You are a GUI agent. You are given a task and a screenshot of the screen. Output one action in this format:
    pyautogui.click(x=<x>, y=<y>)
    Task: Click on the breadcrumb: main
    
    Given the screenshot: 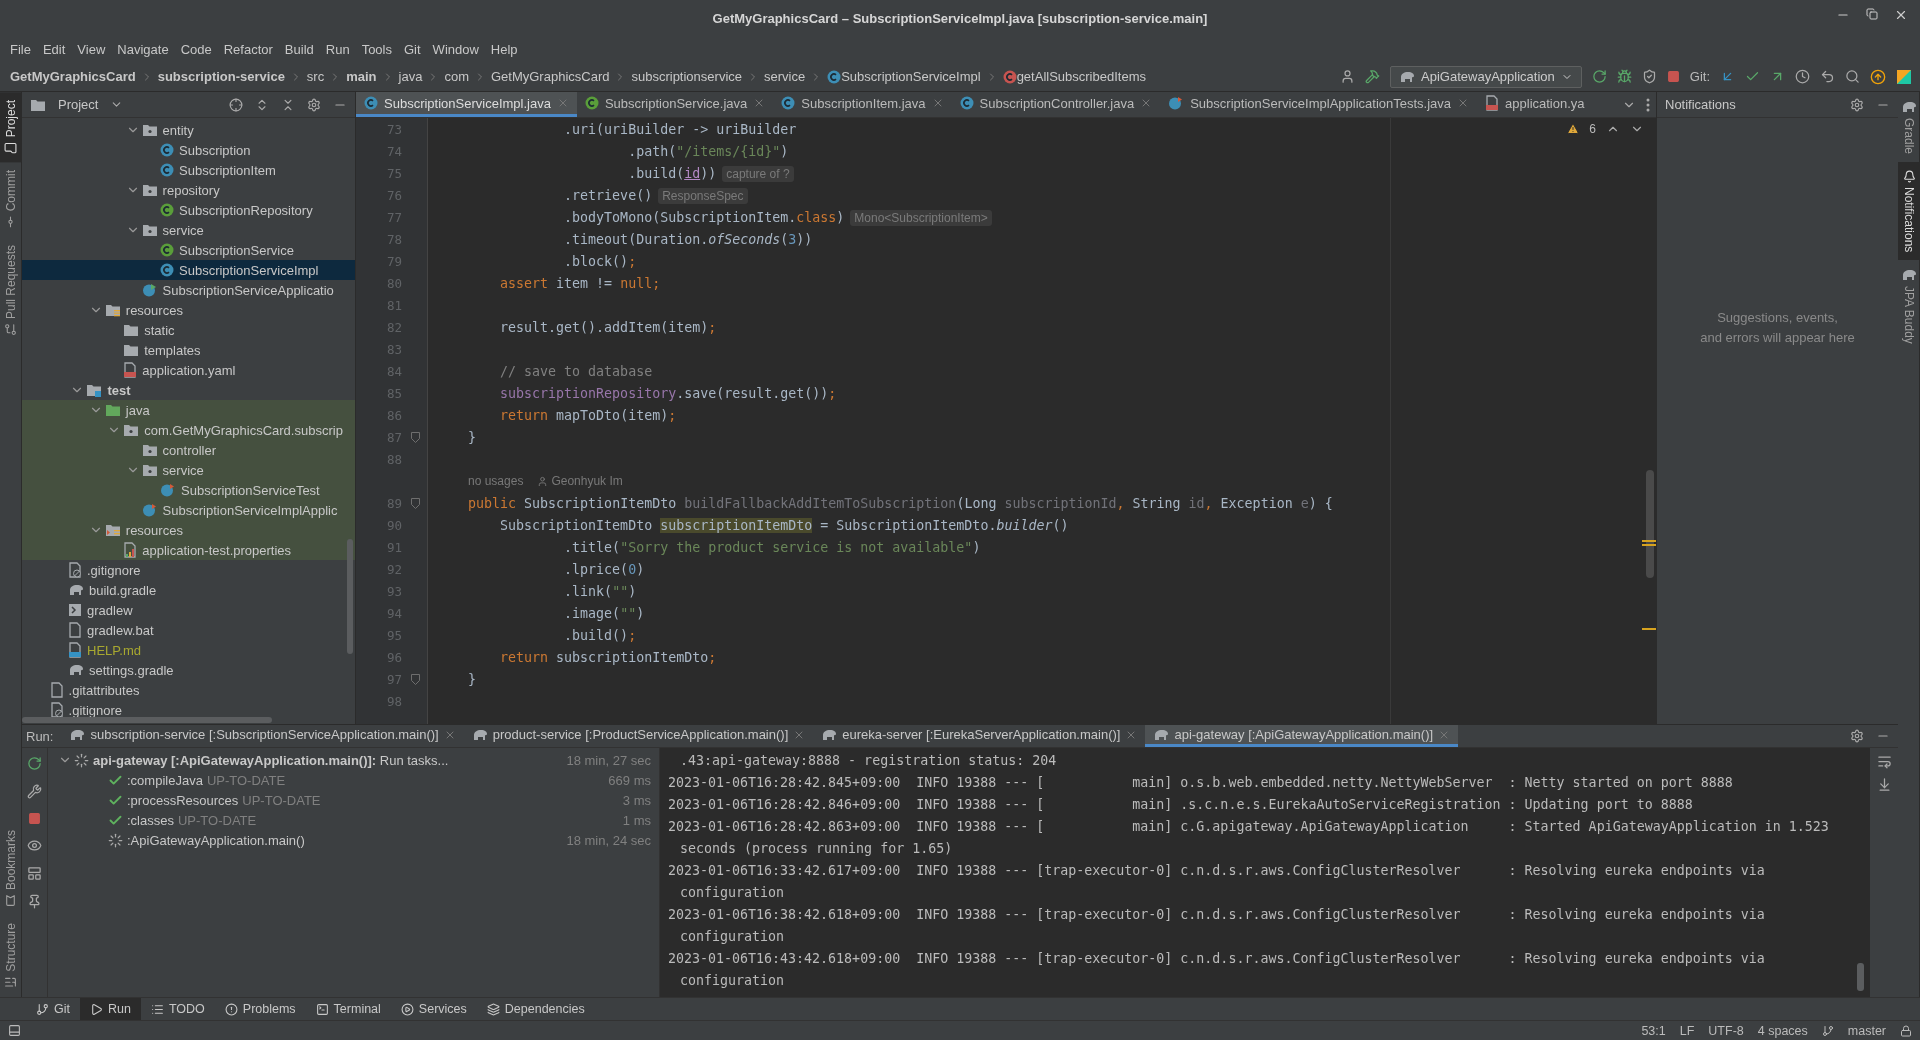 What is the action you would take?
    pyautogui.click(x=361, y=76)
    